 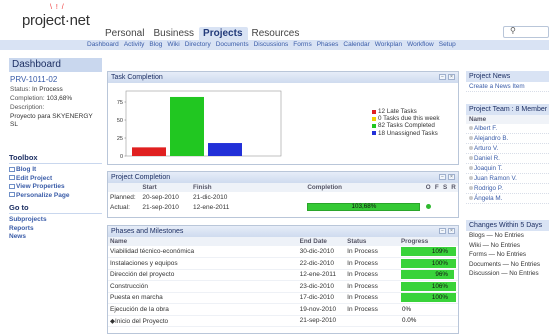 I want to click on phase-progress-text: 0%, so click(x=406, y=309).